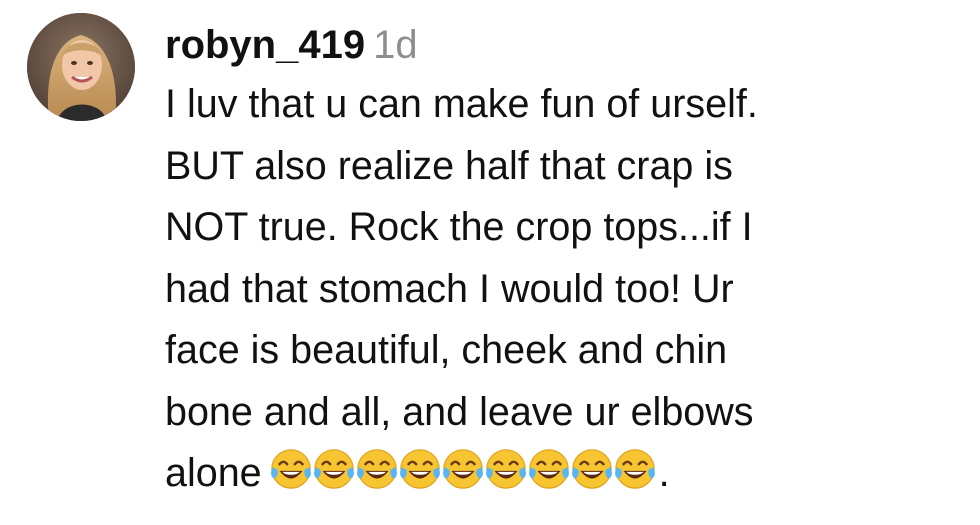 This screenshot has height=525, width=980. What do you see at coordinates (213, 473) in the screenshot?
I see `comment-text-line: alone` at bounding box center [213, 473].